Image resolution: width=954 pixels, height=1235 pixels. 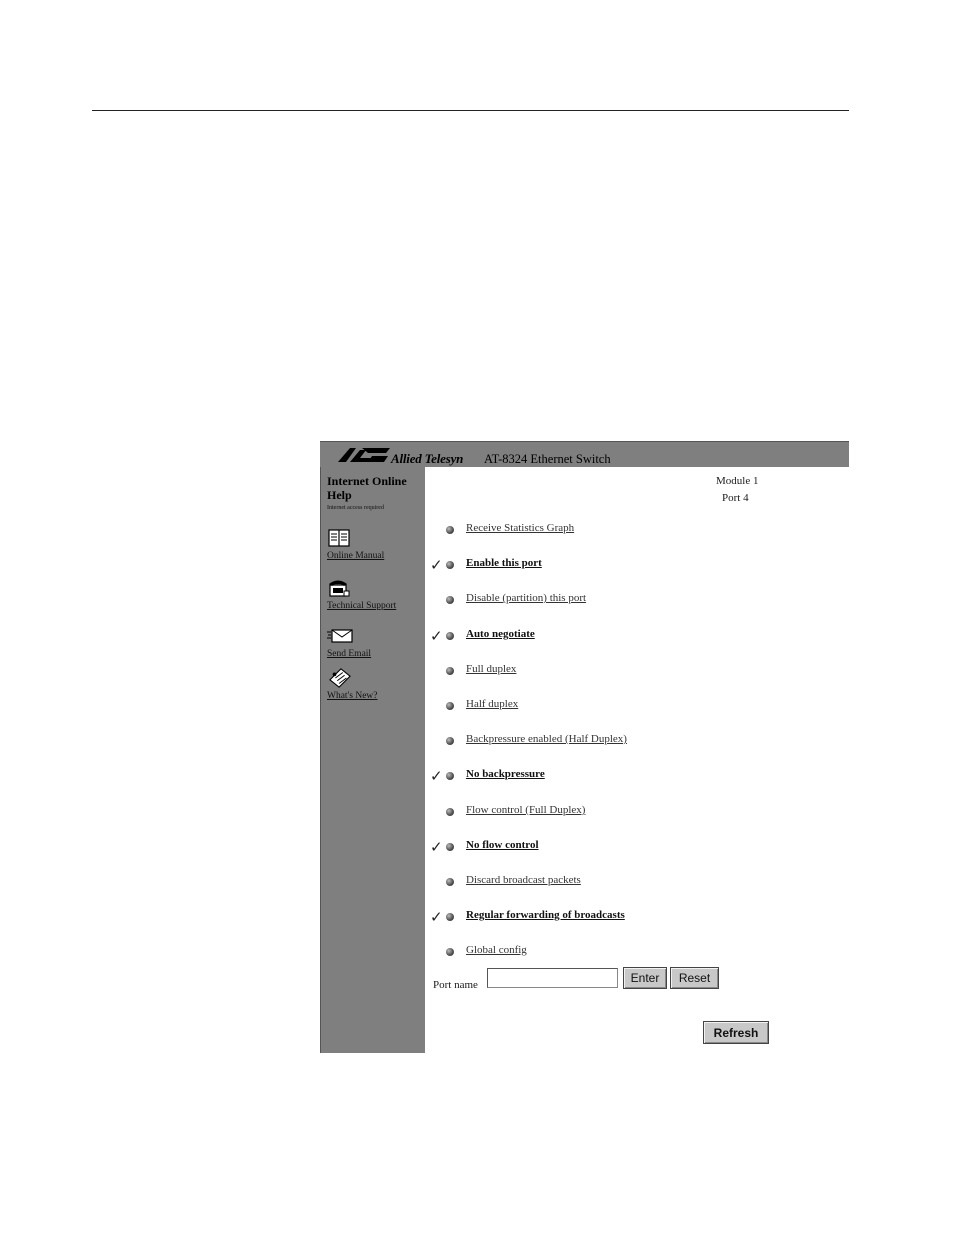 I want to click on envelope-icon, so click(x=340, y=636).